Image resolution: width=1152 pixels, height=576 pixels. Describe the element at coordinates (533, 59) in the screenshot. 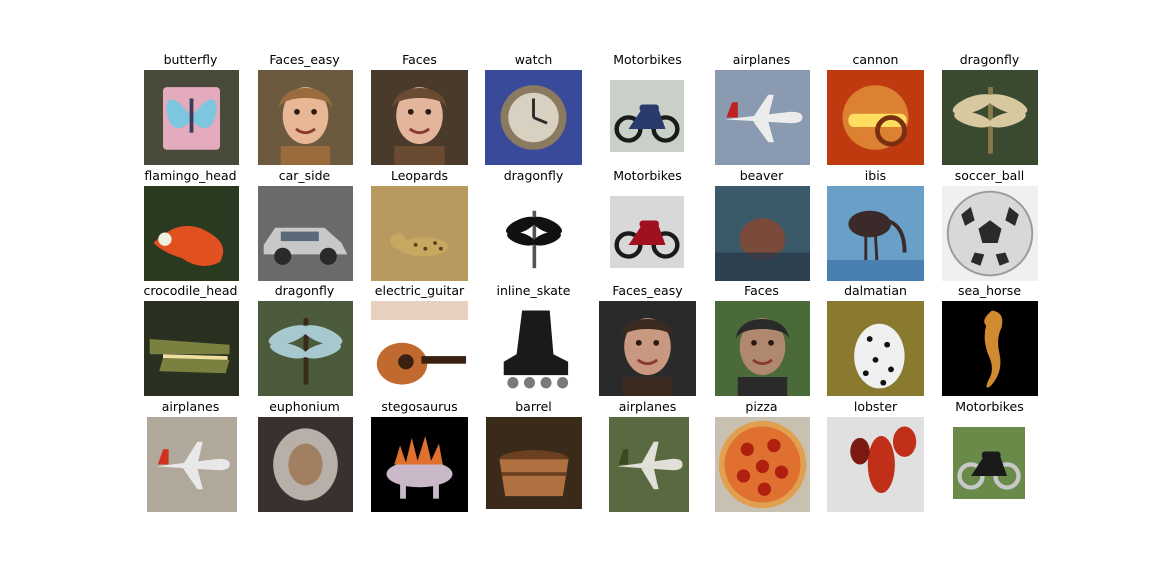

I see `image-label: watch` at that location.